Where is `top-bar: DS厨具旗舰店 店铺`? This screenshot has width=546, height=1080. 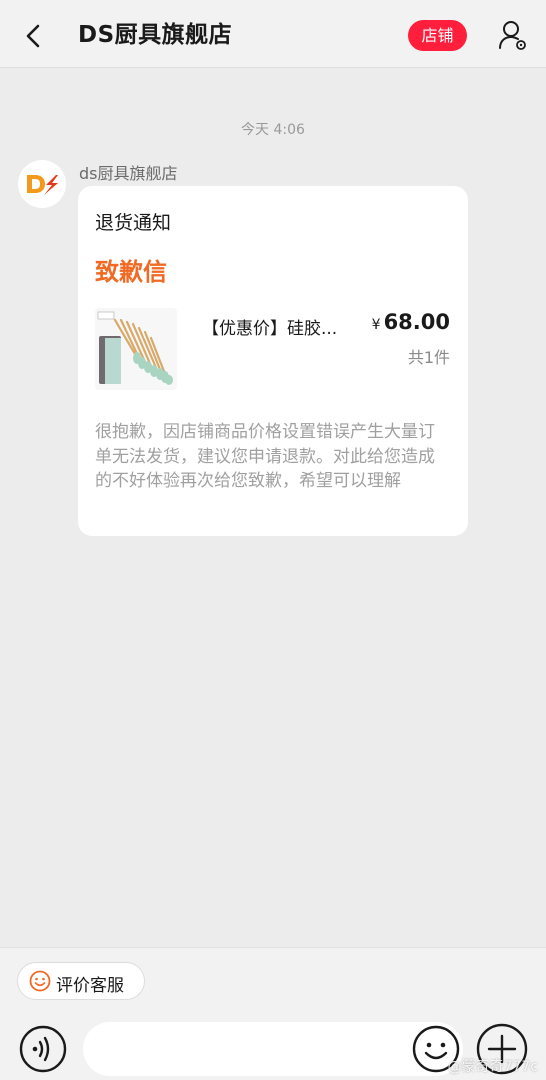 top-bar: DS厨具旗舰店 店铺 is located at coordinates (273, 34).